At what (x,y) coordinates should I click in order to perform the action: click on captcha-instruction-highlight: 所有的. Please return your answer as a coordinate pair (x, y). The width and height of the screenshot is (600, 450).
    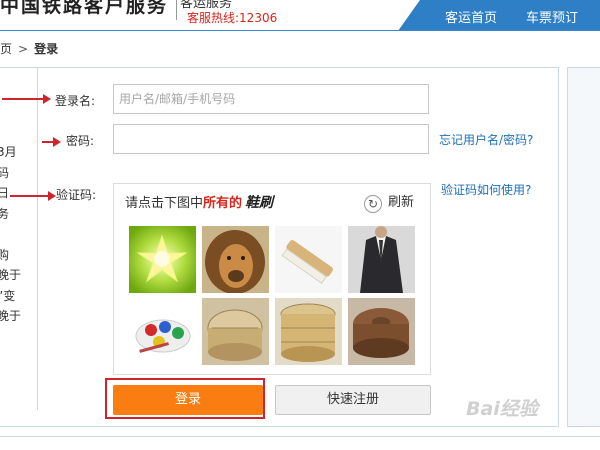
    Looking at the image, I should click on (223, 203).